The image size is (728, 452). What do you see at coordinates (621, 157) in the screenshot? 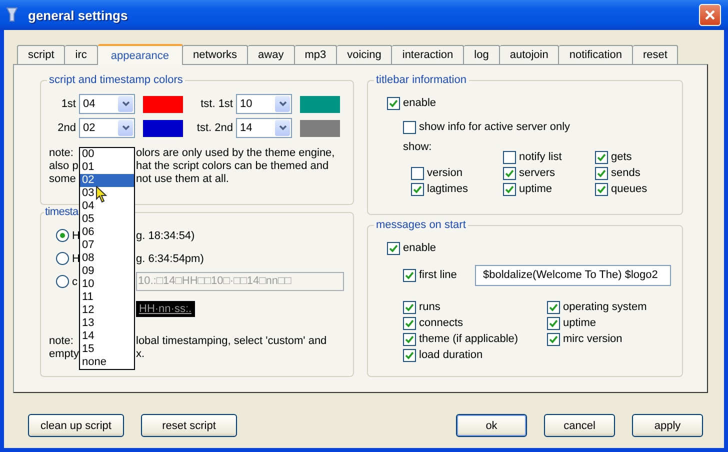
I see `checkbox-label: gets` at bounding box center [621, 157].